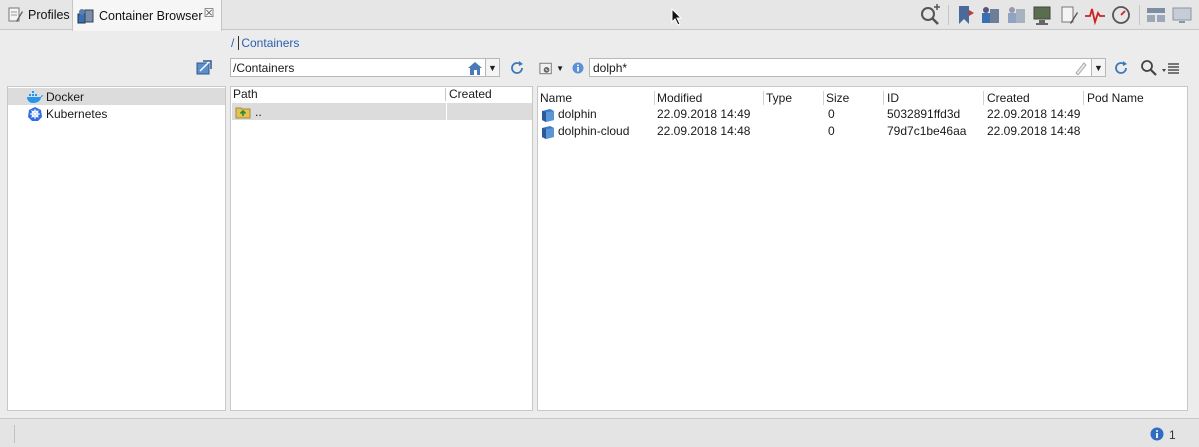  I want to click on container-name: dolphin-cloud, so click(594, 131).